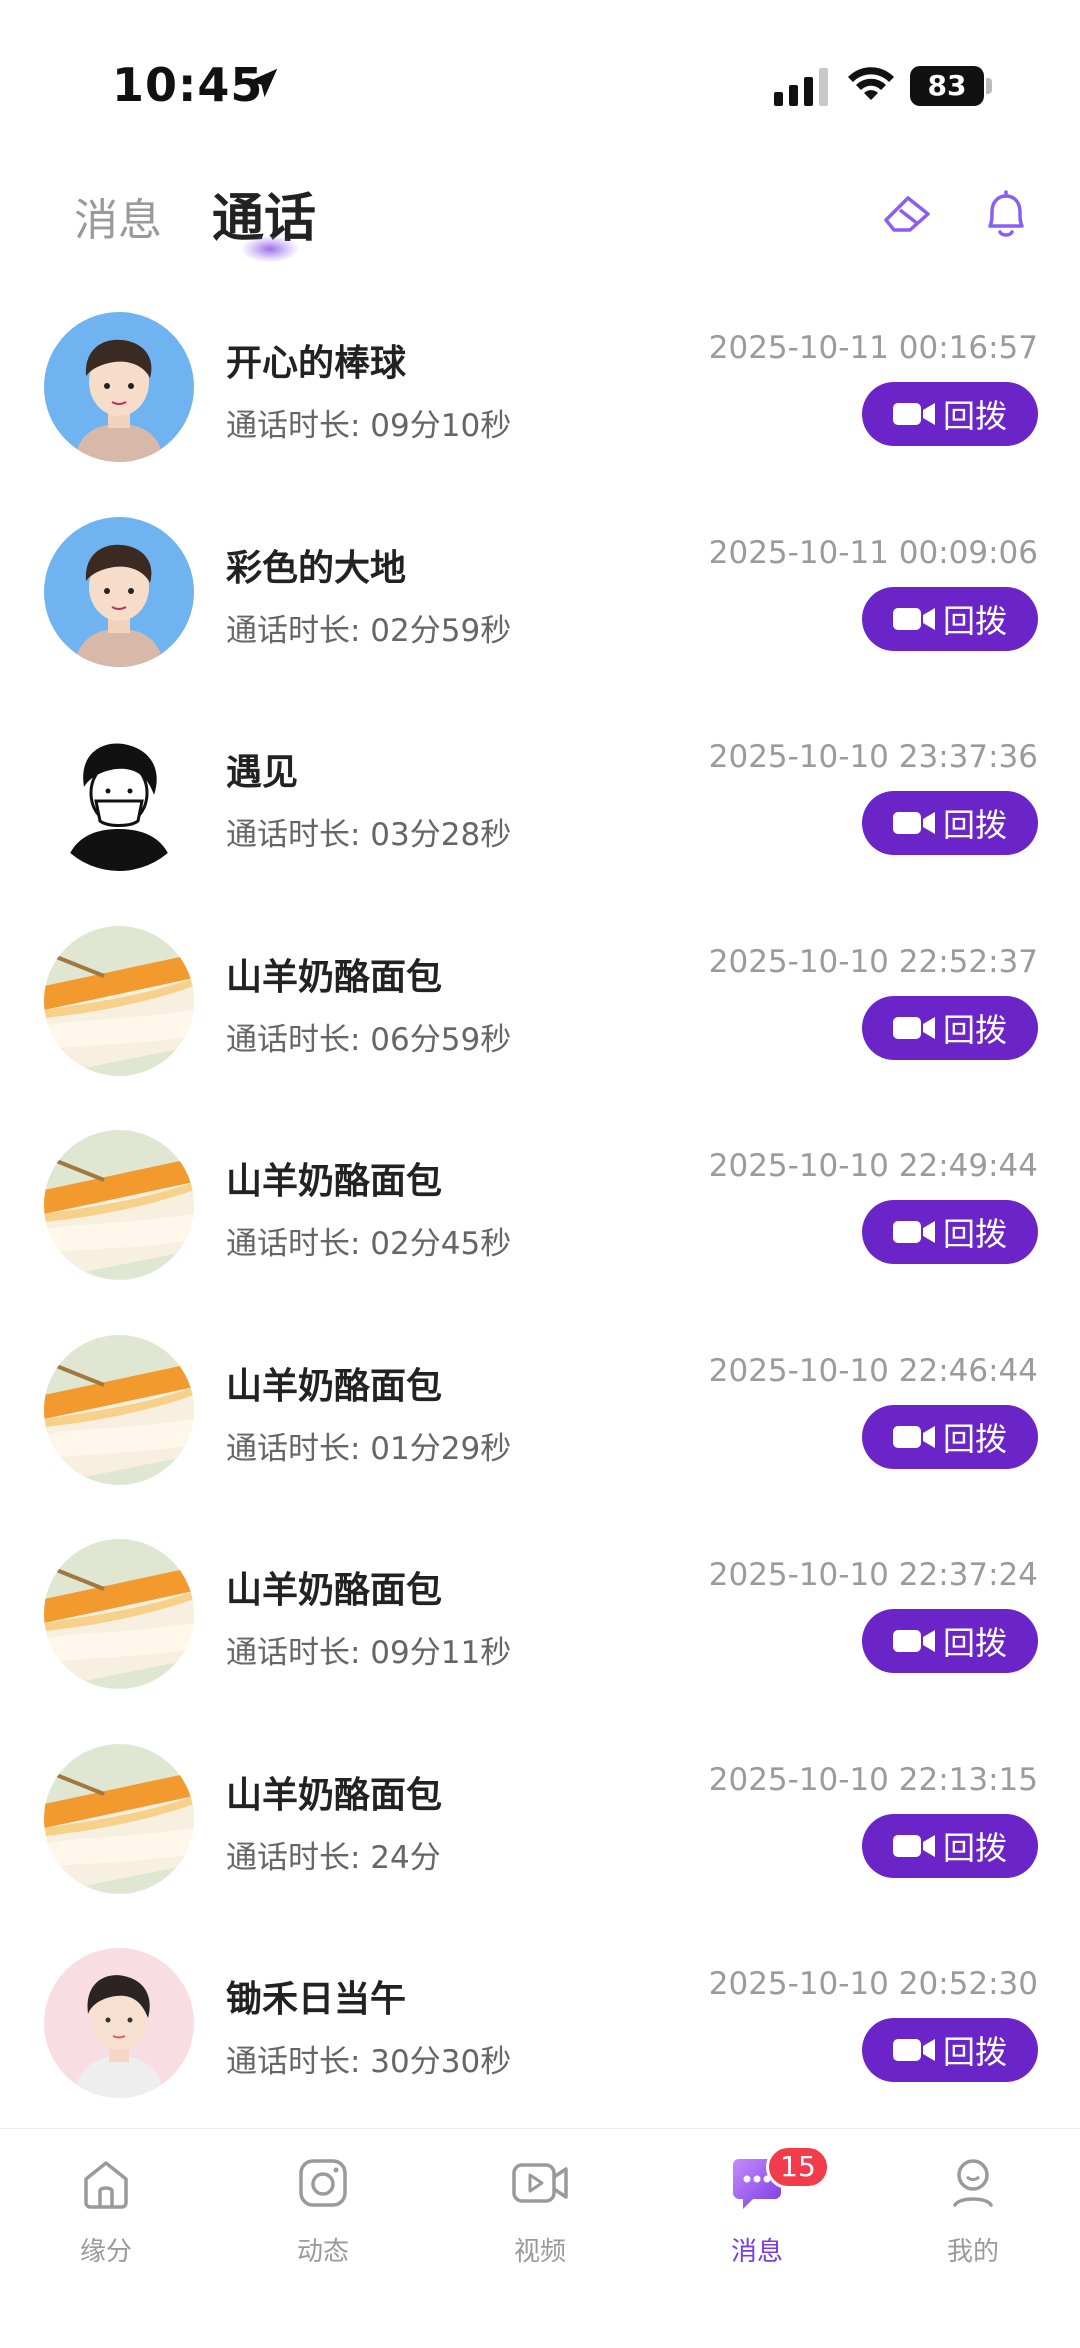 The height and width of the screenshot is (2348, 1080). I want to click on caller-name: 遇见, so click(262, 772).